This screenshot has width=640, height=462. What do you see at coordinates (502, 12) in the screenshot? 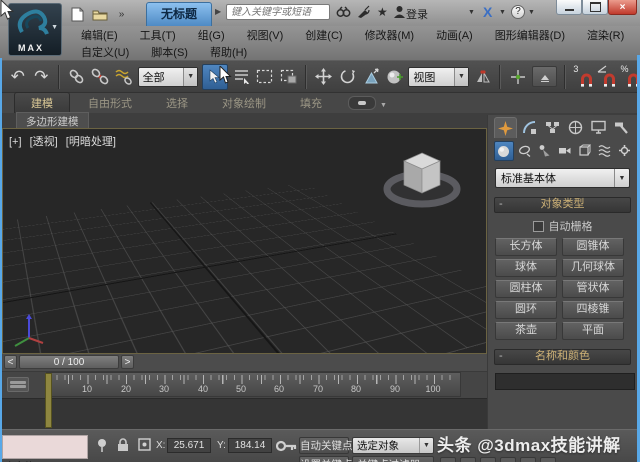
I see `exchange-dropdown-arrow-icon: ▼` at bounding box center [502, 12].